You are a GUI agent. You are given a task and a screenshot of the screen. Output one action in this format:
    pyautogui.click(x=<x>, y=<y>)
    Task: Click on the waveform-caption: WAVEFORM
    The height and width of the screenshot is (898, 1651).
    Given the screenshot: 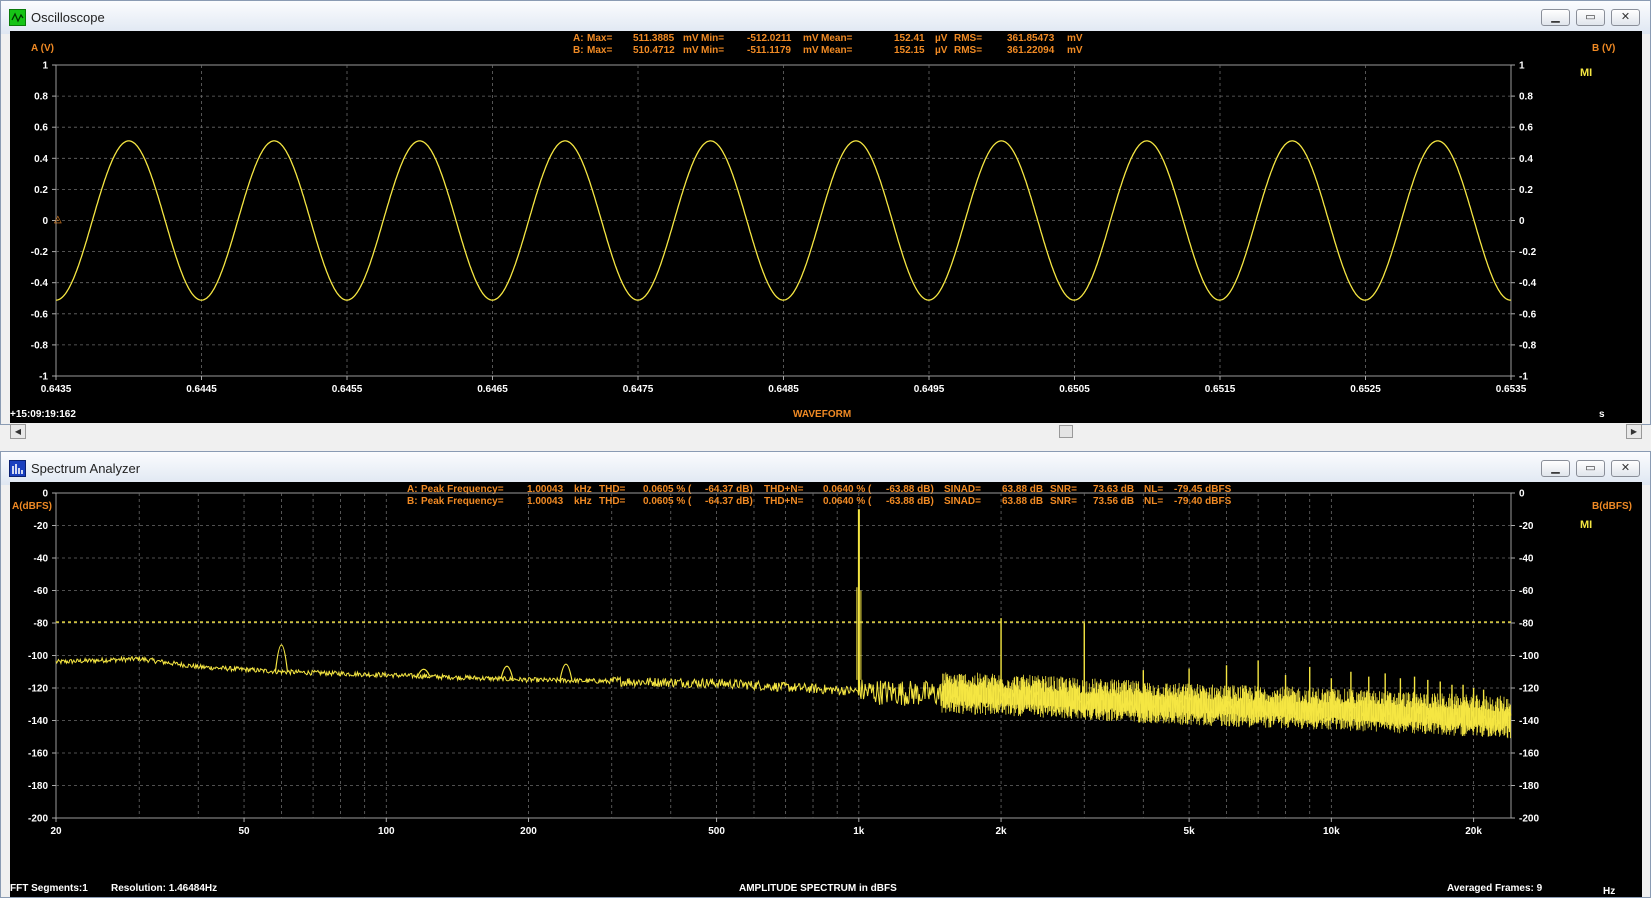 What is the action you would take?
    pyautogui.click(x=822, y=414)
    